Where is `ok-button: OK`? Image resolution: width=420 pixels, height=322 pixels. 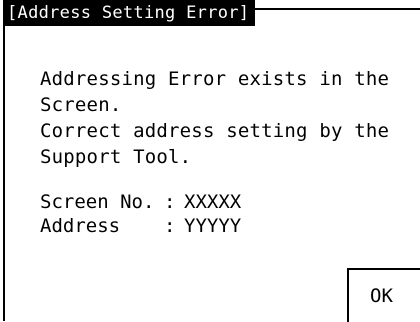
ok-button: OK is located at coordinates (383, 295).